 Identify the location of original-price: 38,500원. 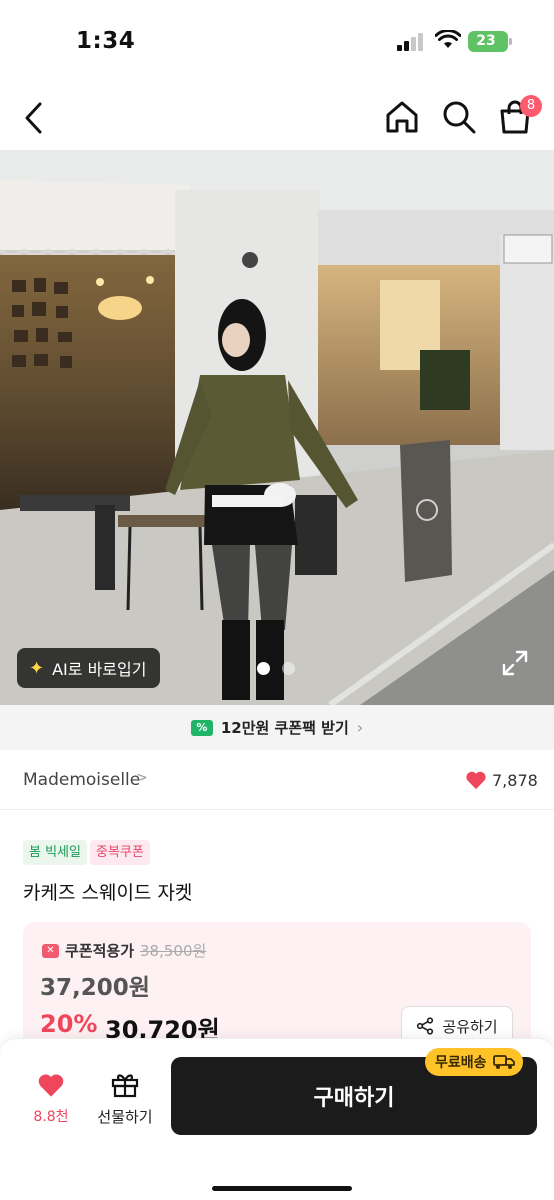
(173, 951).